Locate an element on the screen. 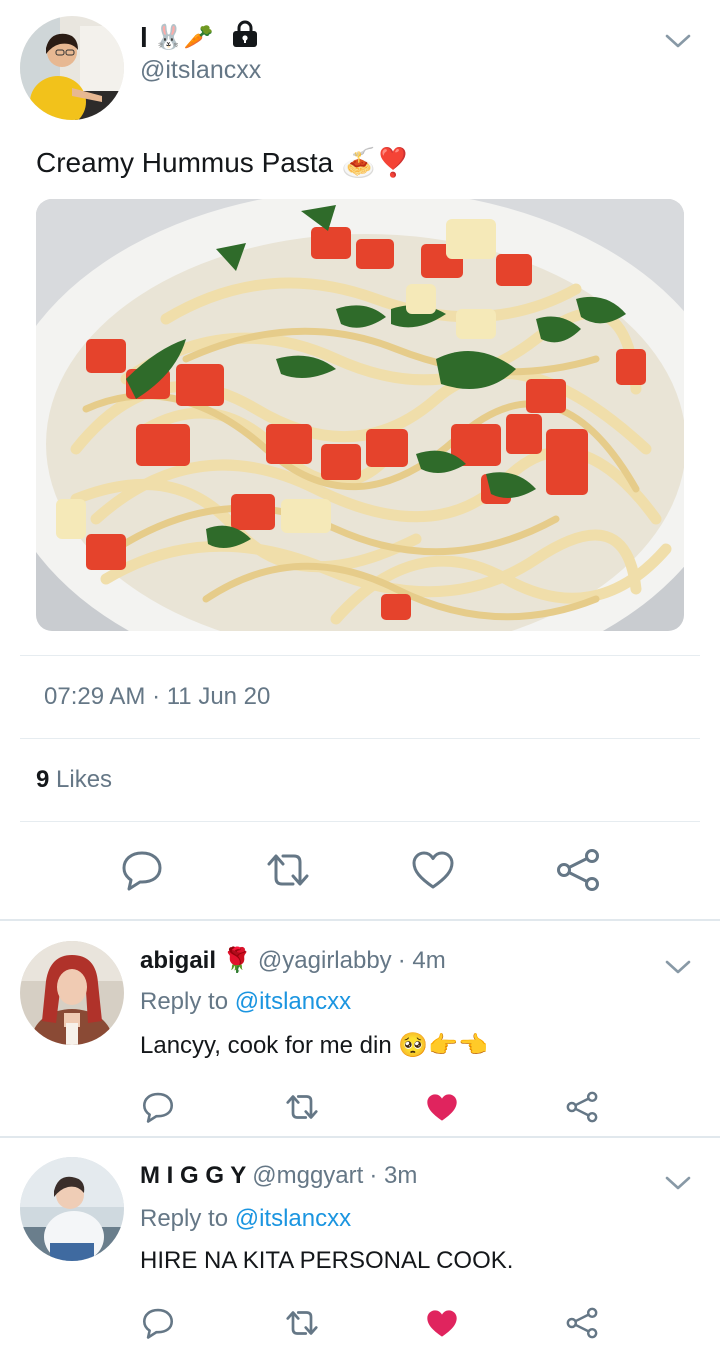  author-name-text: l is located at coordinates (144, 37).